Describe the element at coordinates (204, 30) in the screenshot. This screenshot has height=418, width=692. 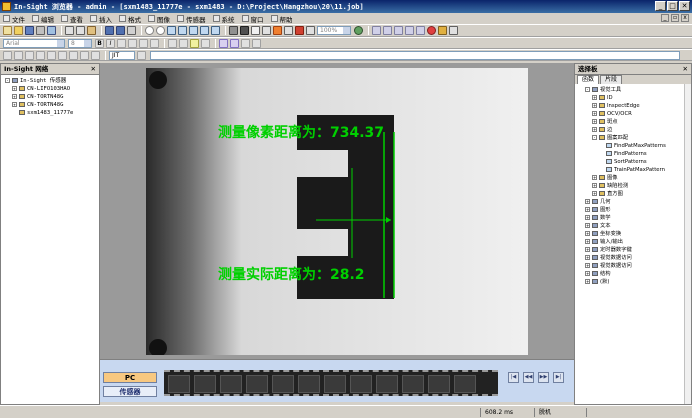
I see `zoom-fill-icon` at that location.